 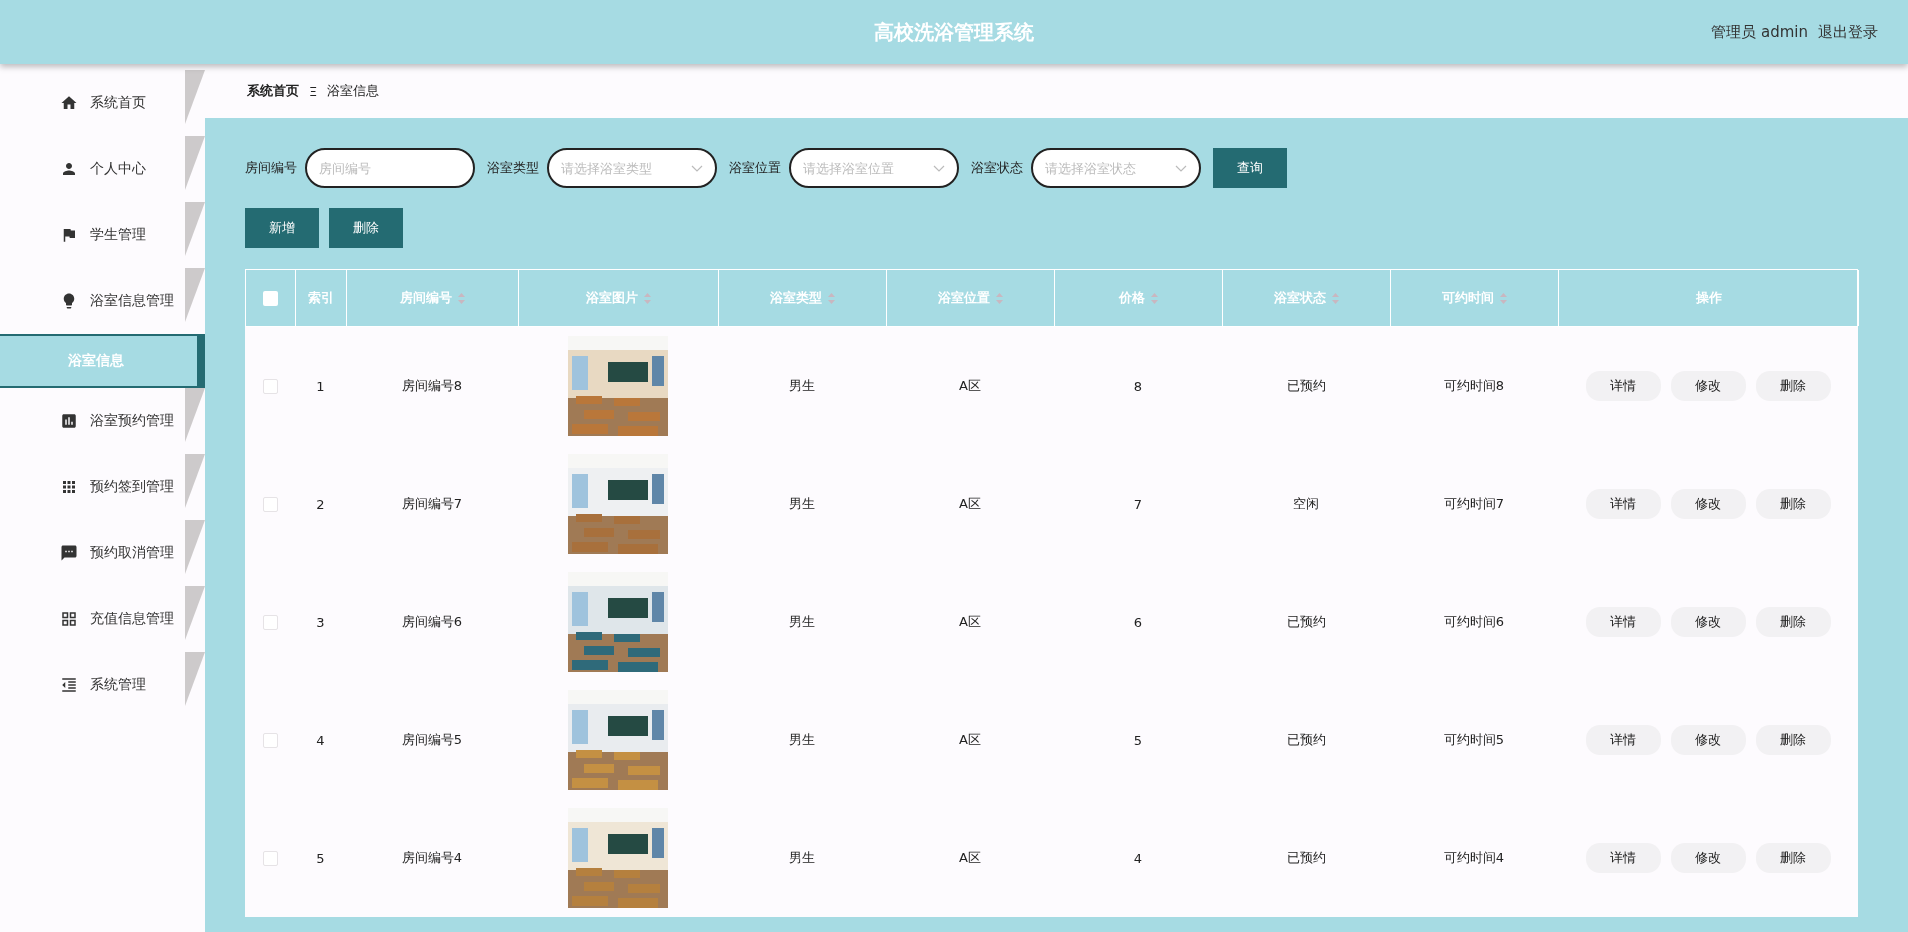 What do you see at coordinates (320, 386) in the screenshot?
I see `table-cell: 1` at bounding box center [320, 386].